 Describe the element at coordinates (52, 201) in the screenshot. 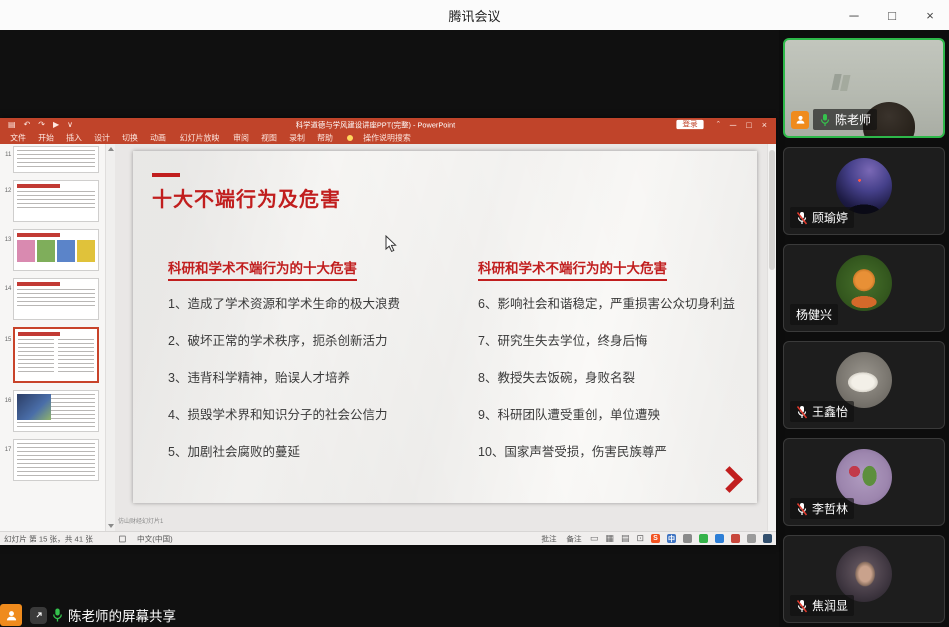

I see `slide-thumbnail: 12` at that location.